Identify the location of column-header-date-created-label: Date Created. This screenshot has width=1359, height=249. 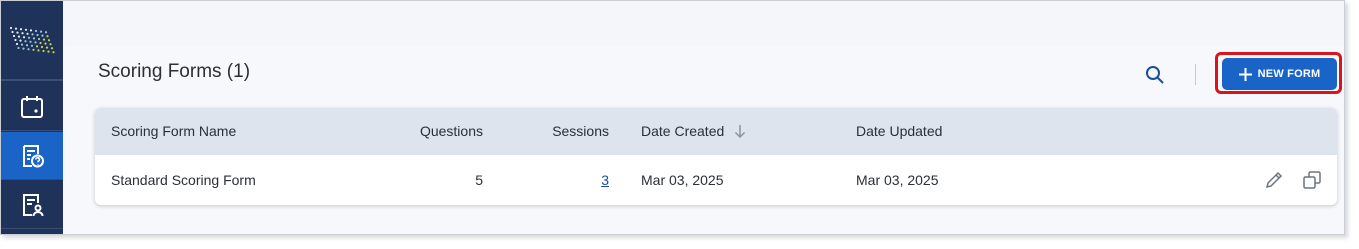
(683, 131).